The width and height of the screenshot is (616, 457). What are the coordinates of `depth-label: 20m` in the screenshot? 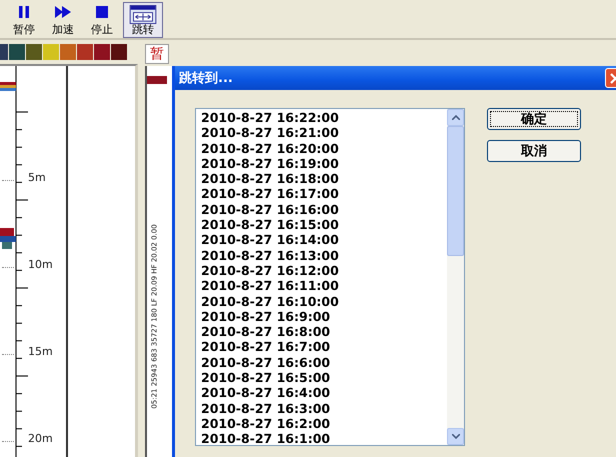 It's located at (40, 438).